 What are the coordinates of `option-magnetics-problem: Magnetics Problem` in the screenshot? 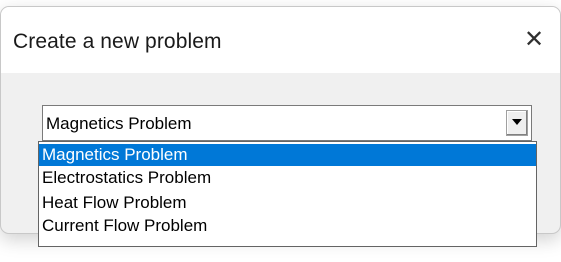 It's located at (287, 155).